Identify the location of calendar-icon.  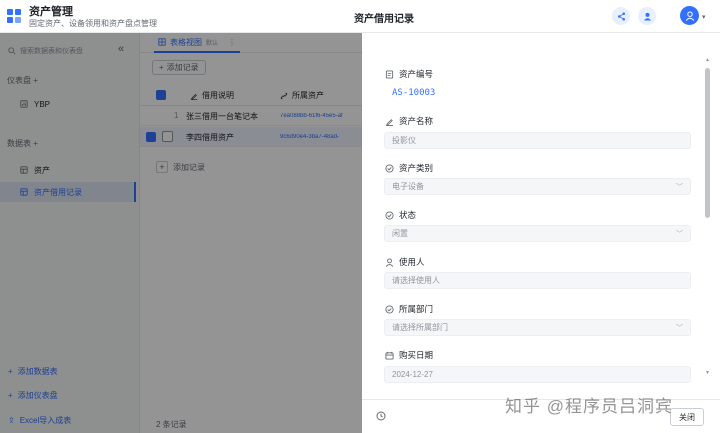
(389, 355).